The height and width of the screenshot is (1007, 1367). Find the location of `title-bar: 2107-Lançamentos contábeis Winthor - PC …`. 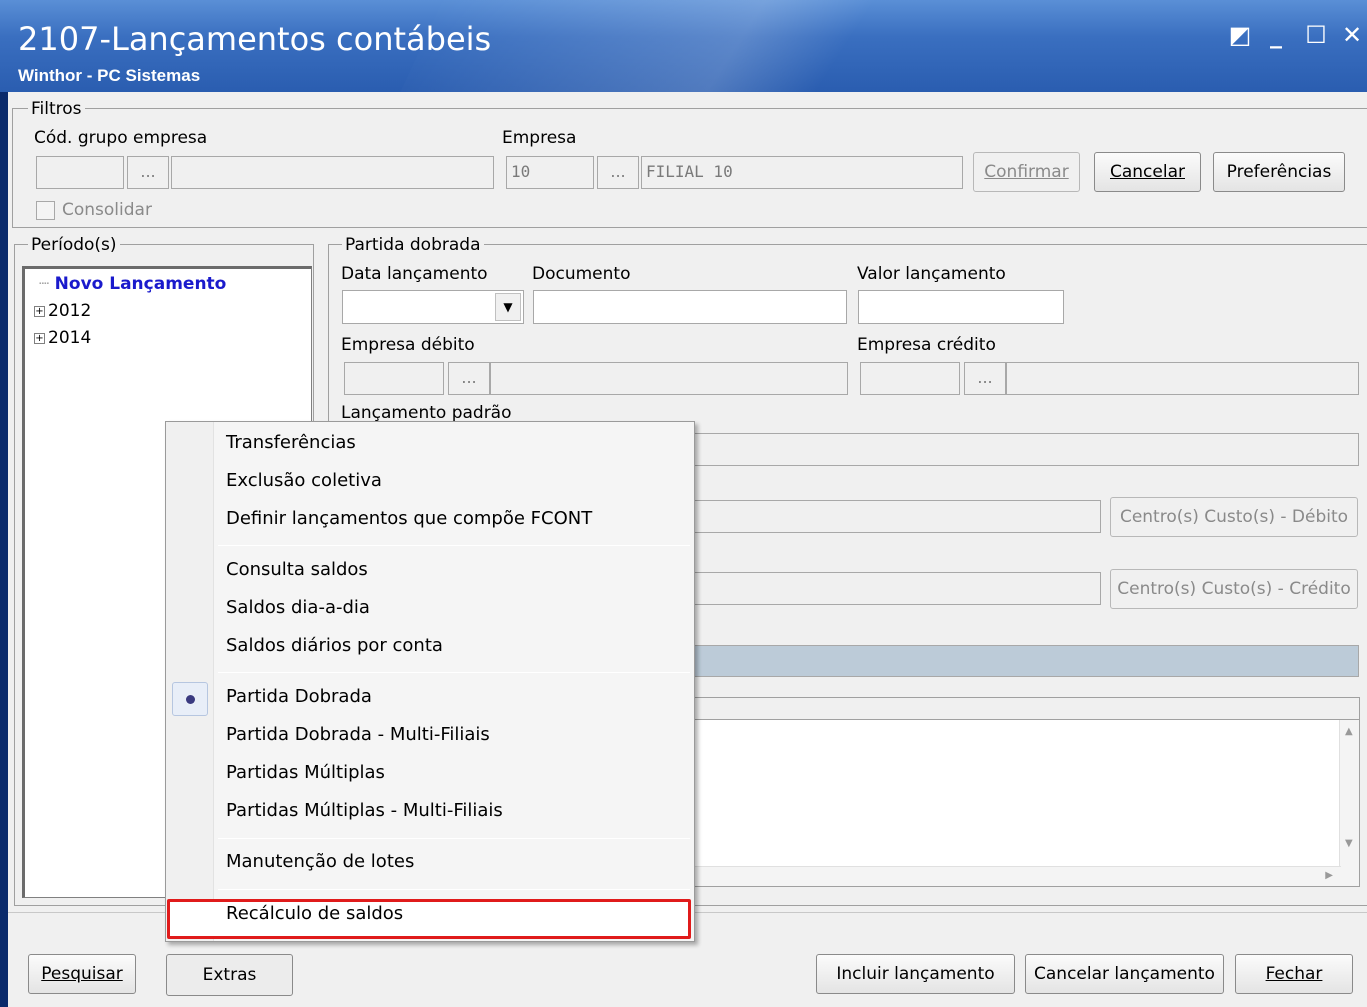

title-bar: 2107-Lançamentos contábeis Winthor - PC … is located at coordinates (683, 46).